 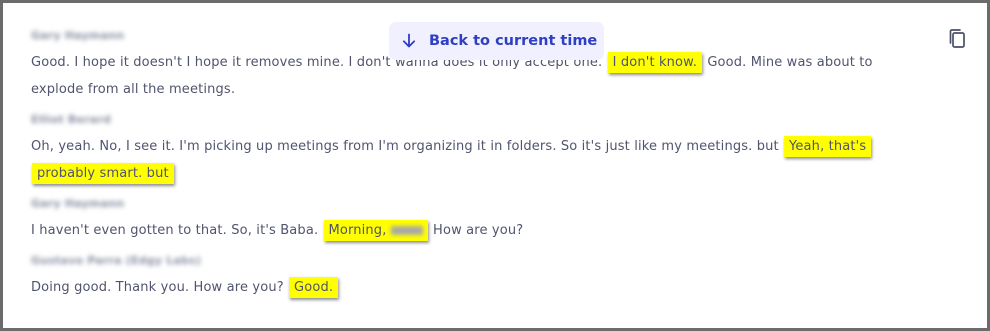 I want to click on highlight-text: I don't know., so click(x=655, y=62).